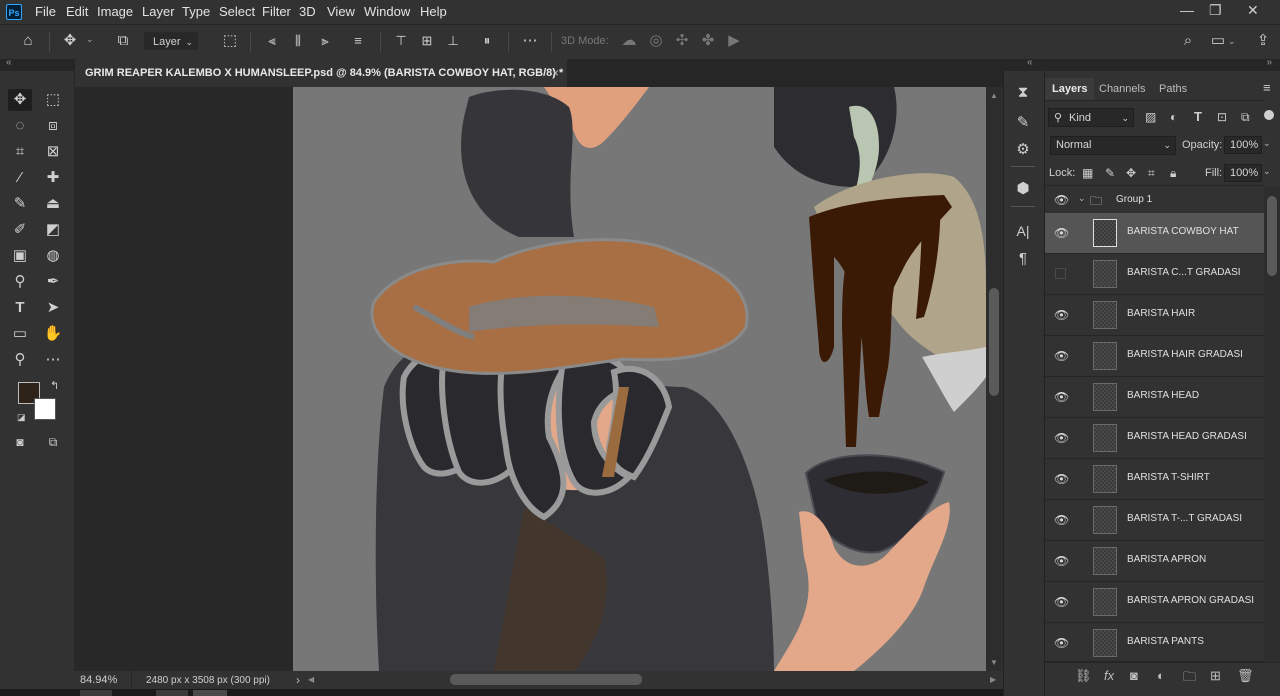  What do you see at coordinates (1198, 116) in the screenshot?
I see `filter-type-icon: T` at bounding box center [1198, 116].